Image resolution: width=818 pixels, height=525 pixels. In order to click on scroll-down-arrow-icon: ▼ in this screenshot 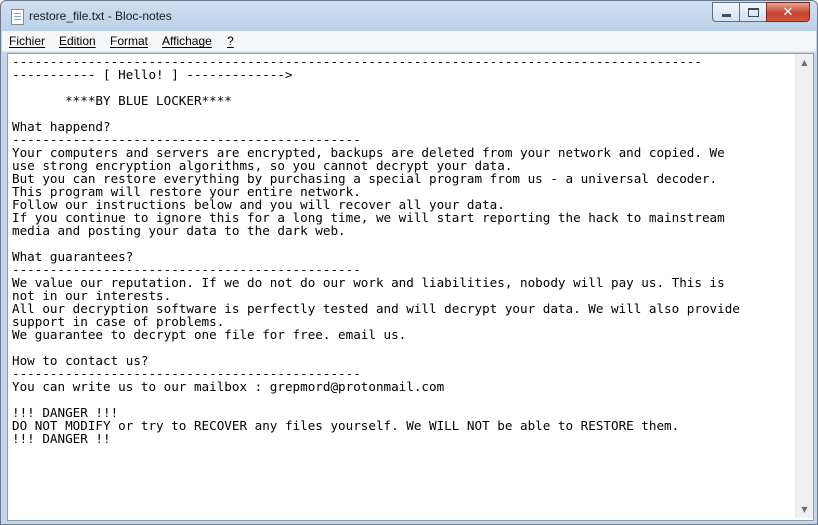, I will do `click(804, 509)`.